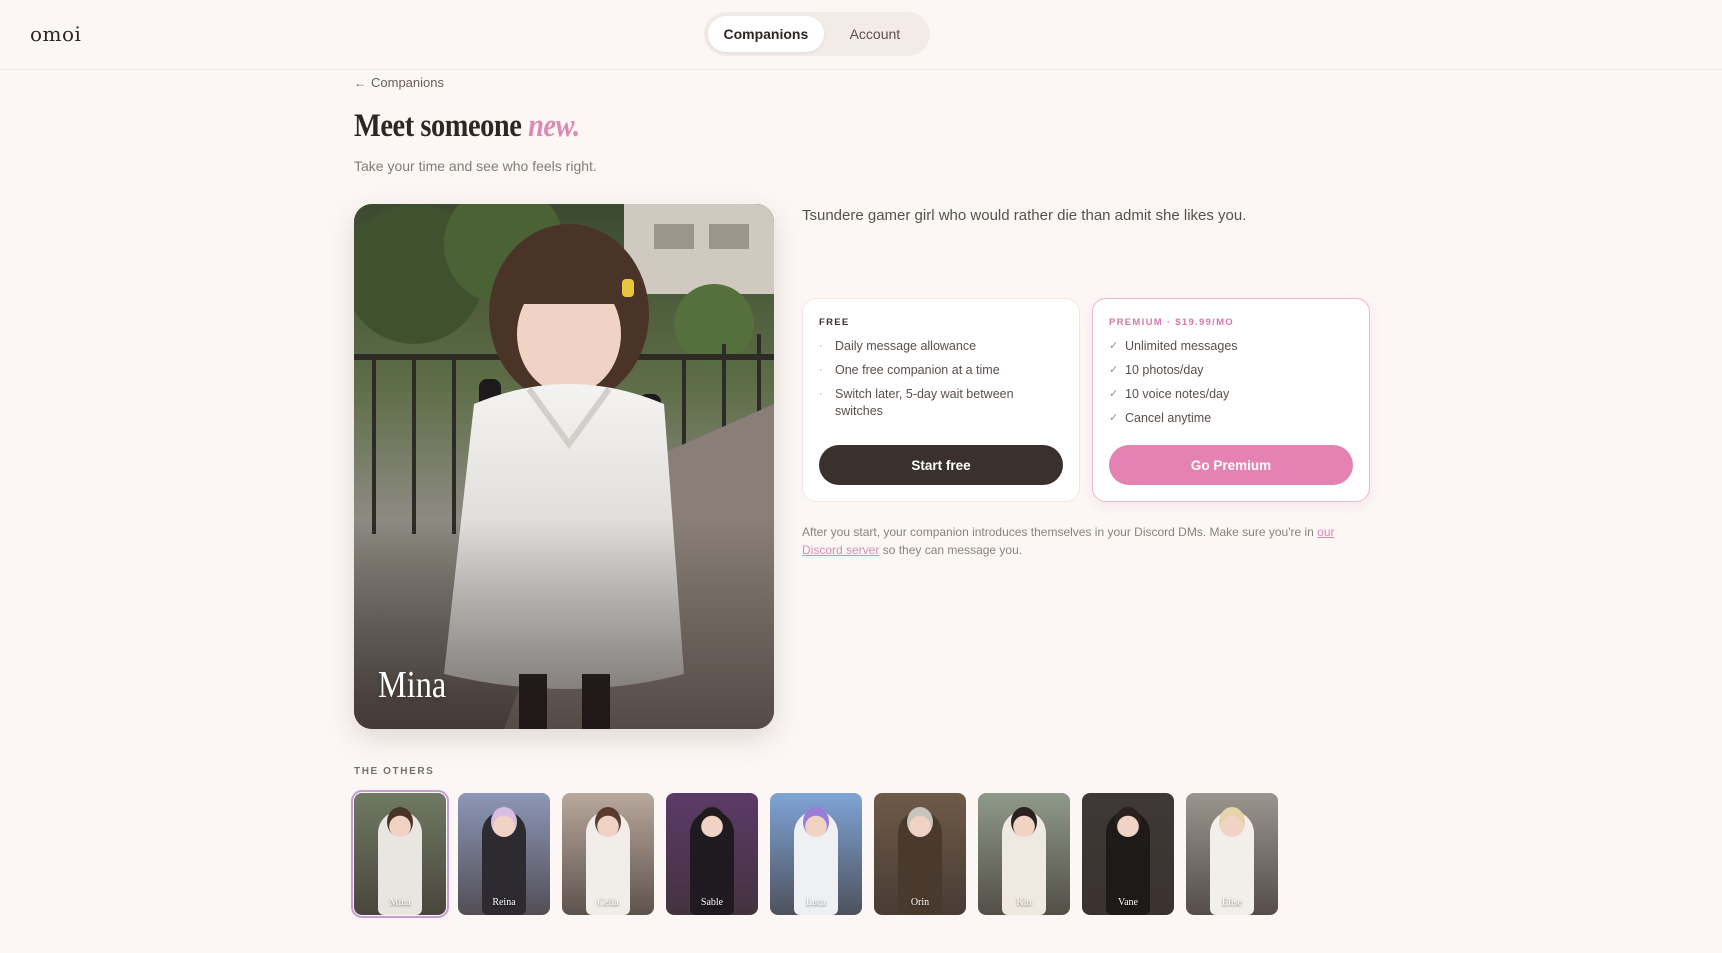  Describe the element at coordinates (1181, 346) in the screenshot. I see `feature-label: Unlimited messages` at that location.